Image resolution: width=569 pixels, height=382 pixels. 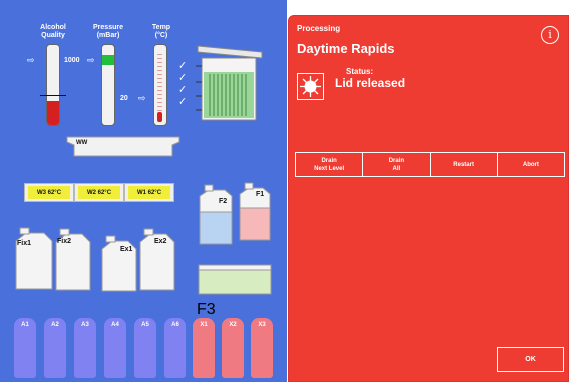 What do you see at coordinates (55, 325) in the screenshot?
I see `bottle-label: A2` at bounding box center [55, 325].